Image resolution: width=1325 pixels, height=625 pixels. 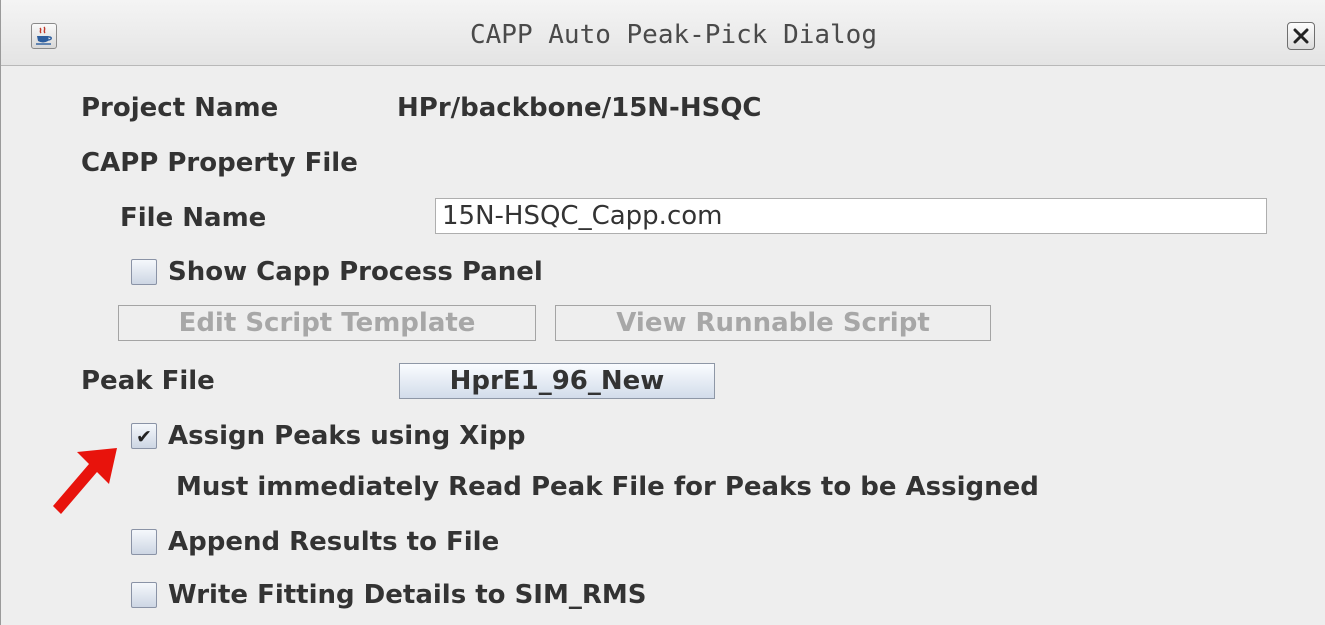 What do you see at coordinates (355, 272) in the screenshot?
I see `show-capp-process-panel-label: Show Capp Process Panel` at bounding box center [355, 272].